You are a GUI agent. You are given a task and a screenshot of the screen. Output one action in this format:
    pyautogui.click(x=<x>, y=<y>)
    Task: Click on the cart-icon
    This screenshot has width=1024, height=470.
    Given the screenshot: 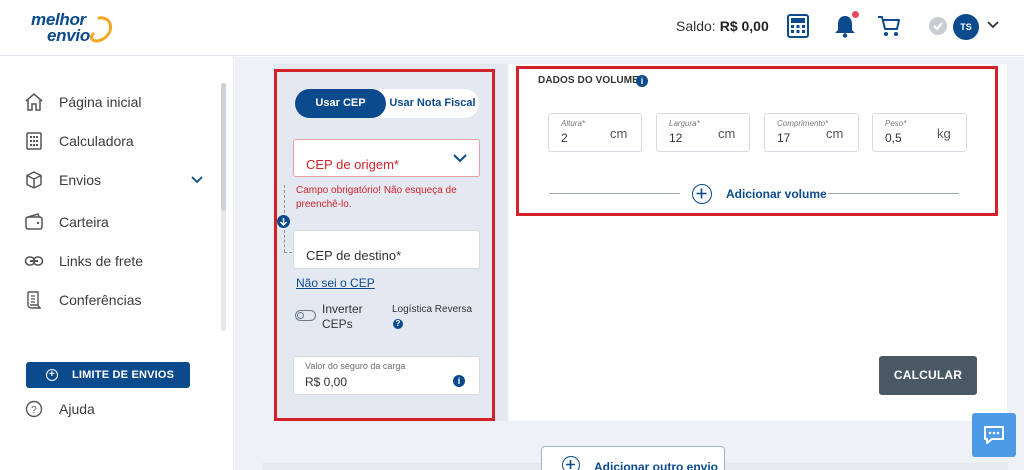 What is the action you would take?
    pyautogui.click(x=889, y=26)
    